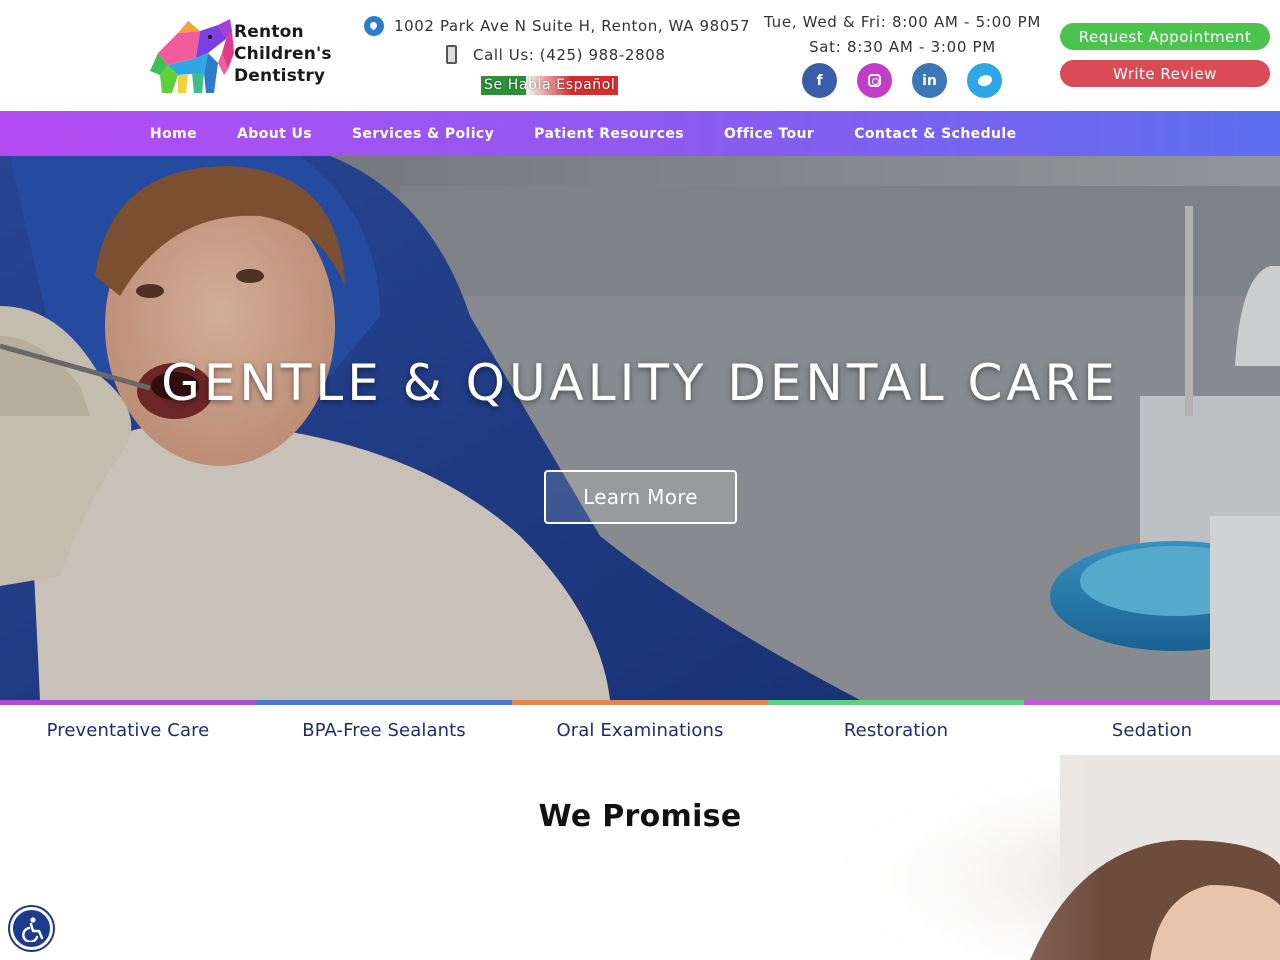 This screenshot has height=960, width=1280. Describe the element at coordinates (640, 497) in the screenshot. I see `learn-more-button: Learn More` at that location.